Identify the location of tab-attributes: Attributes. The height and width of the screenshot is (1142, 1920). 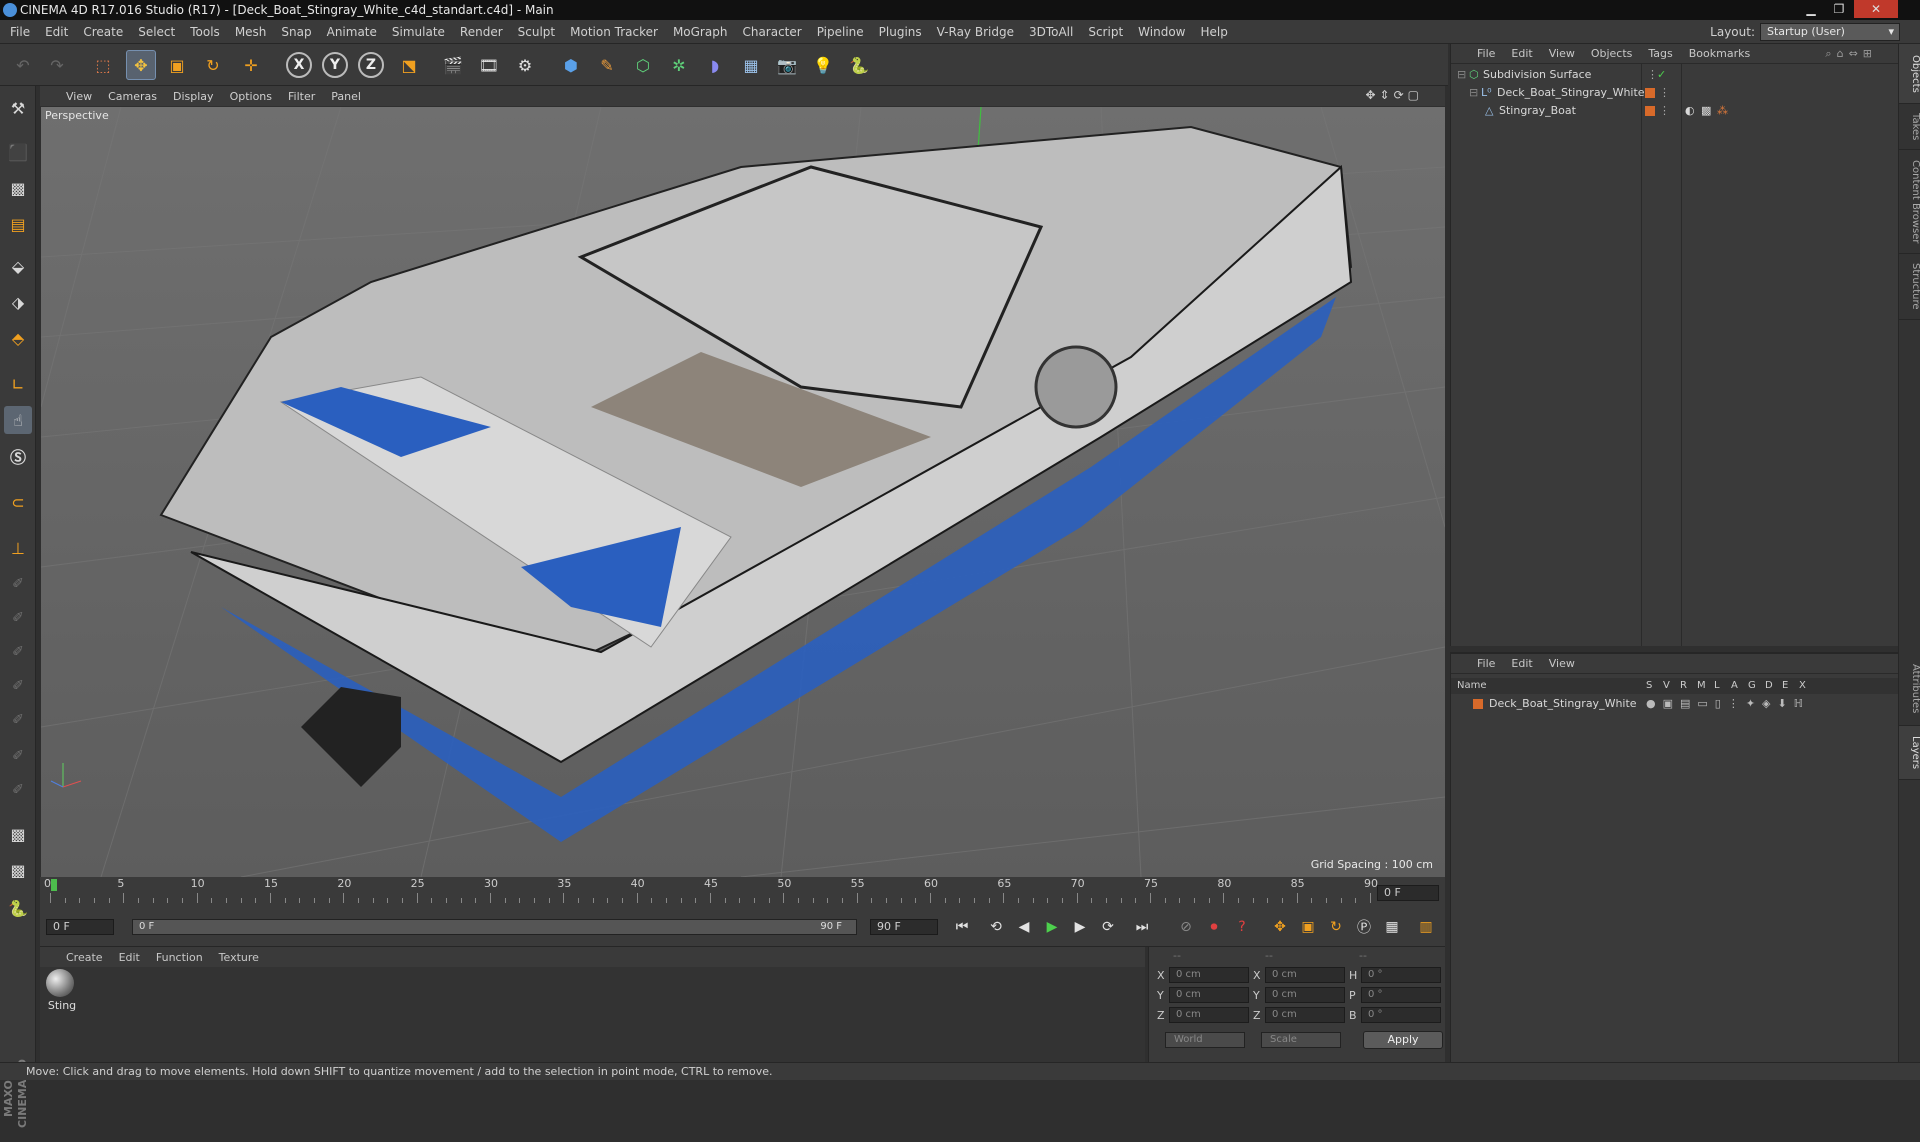
(1909, 689).